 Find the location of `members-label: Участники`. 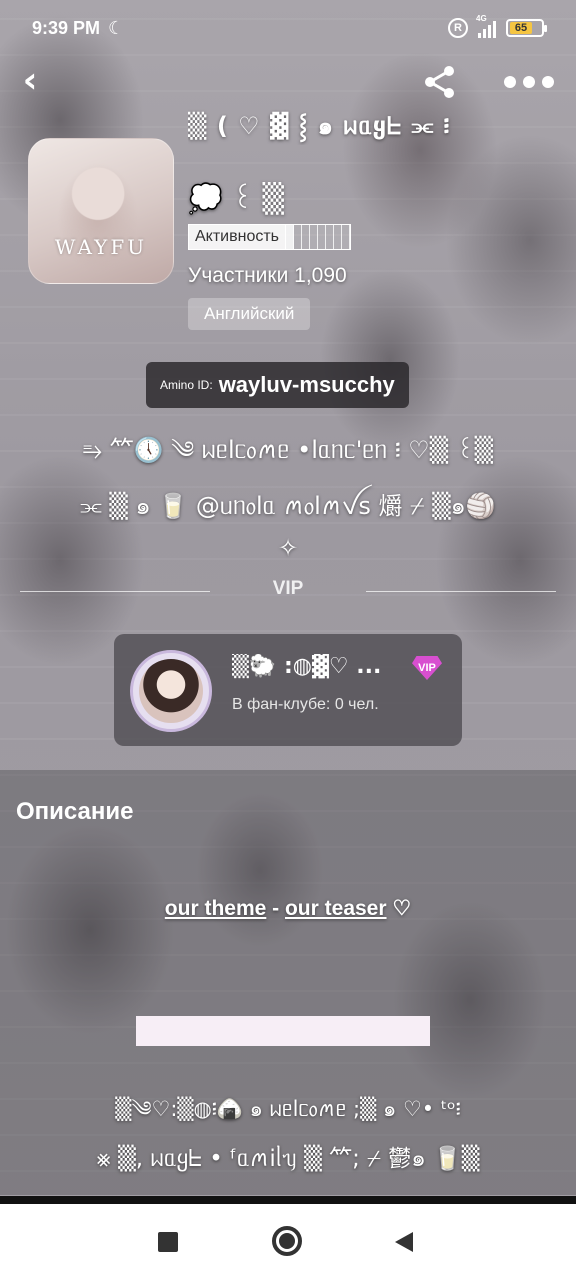

members-label: Участники is located at coordinates (238, 275).